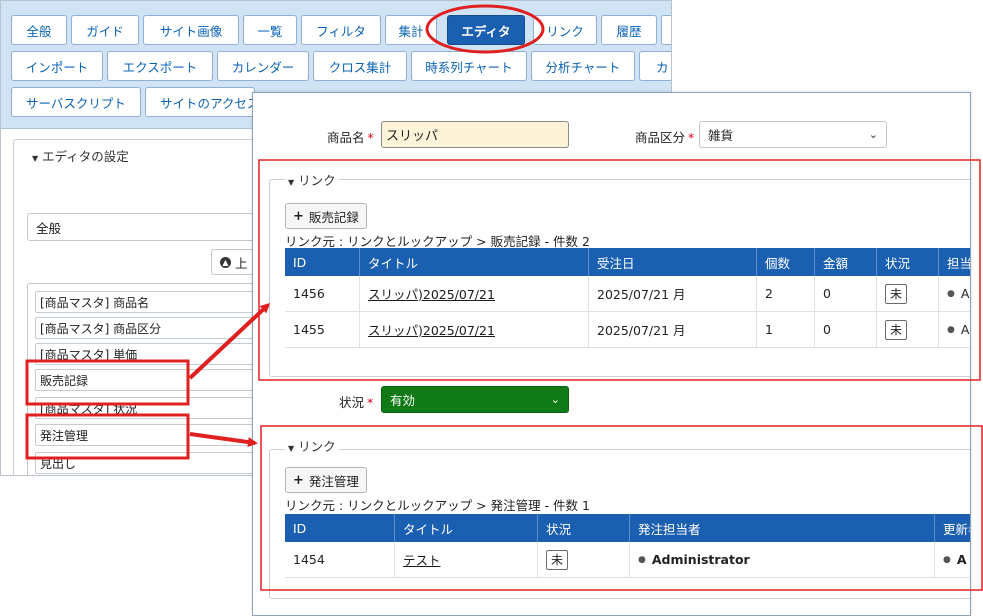 This screenshot has height=616, width=983. I want to click on tab-overflow-2: カ, so click(655, 66).